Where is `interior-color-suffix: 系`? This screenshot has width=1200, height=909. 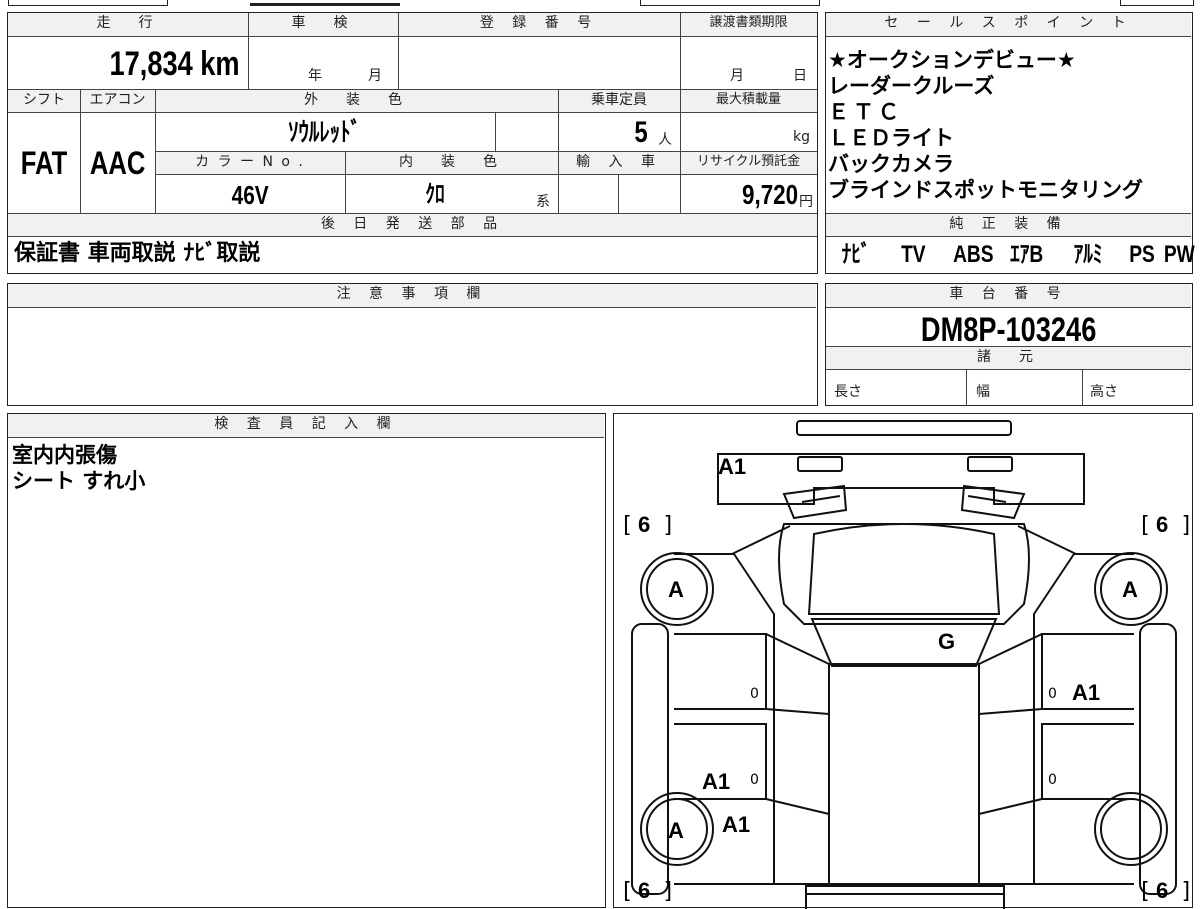
interior-color-suffix: 系 is located at coordinates (543, 202).